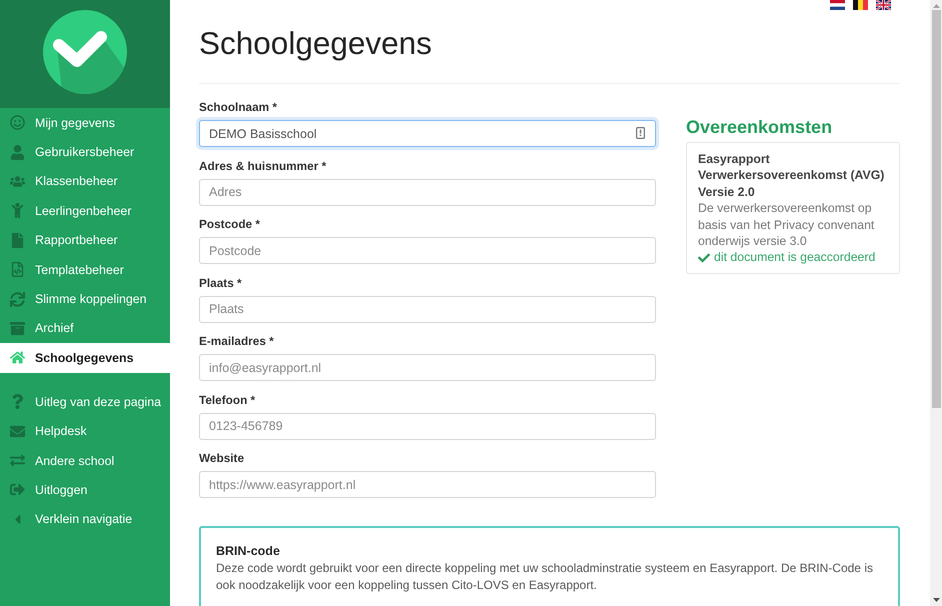 The width and height of the screenshot is (942, 606). I want to click on home-icon, so click(17, 358).